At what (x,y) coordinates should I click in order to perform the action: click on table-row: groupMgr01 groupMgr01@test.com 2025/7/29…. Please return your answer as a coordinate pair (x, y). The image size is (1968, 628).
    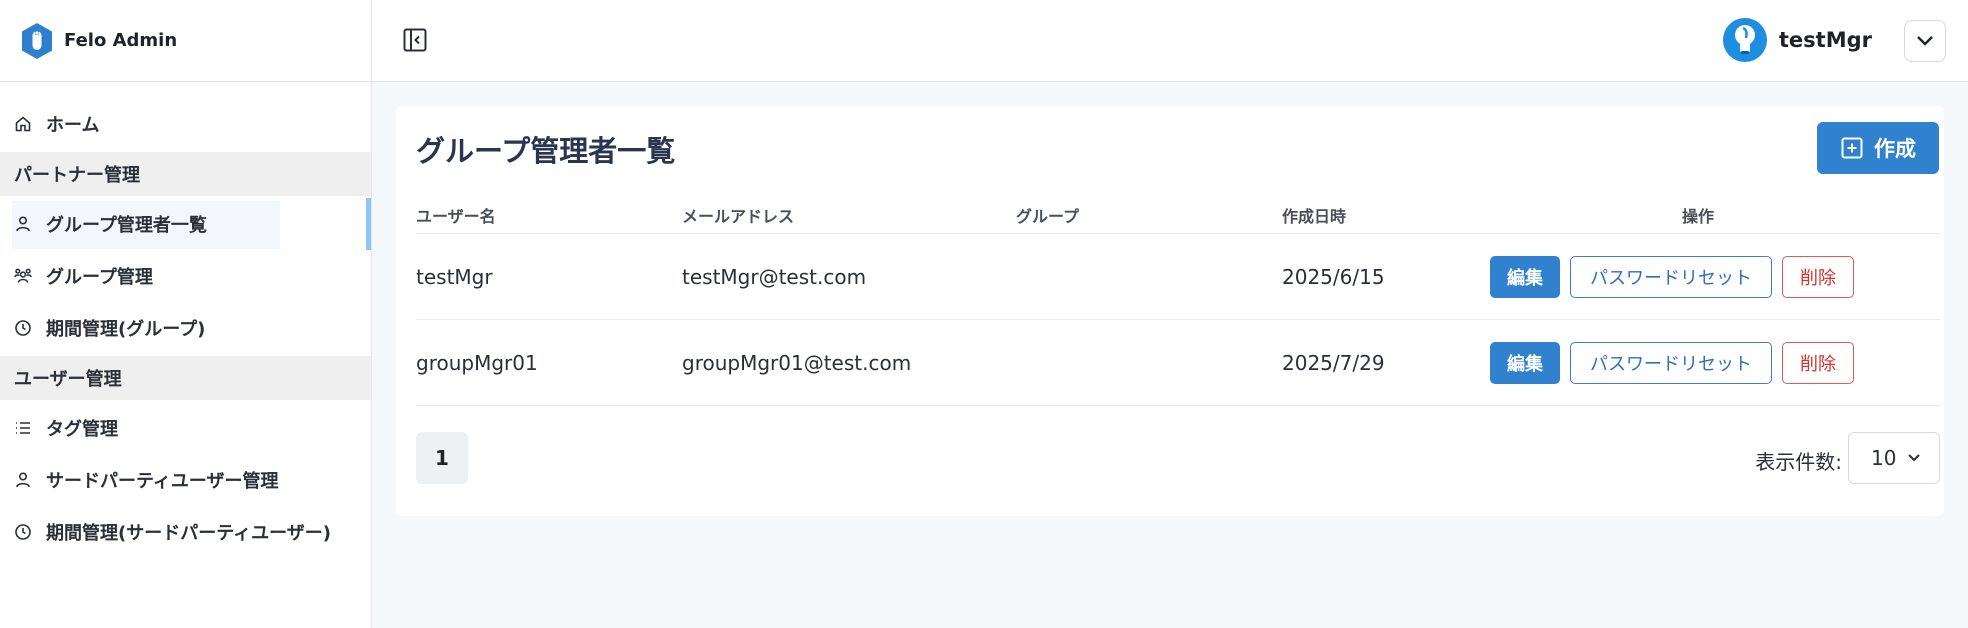
    Looking at the image, I should click on (1178, 363).